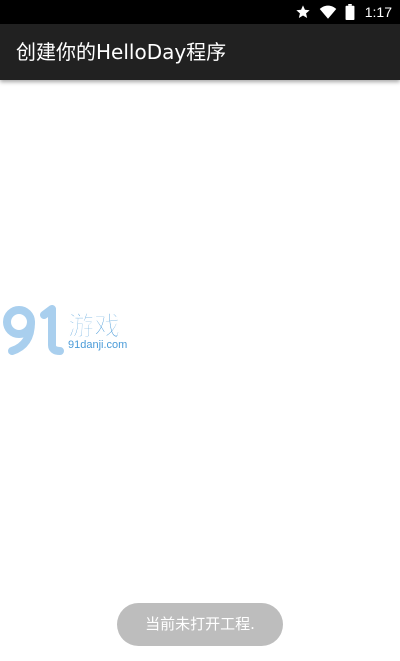 The height and width of the screenshot is (661, 400). I want to click on watermark-logo: 游戏 91danji.com, so click(69, 331).